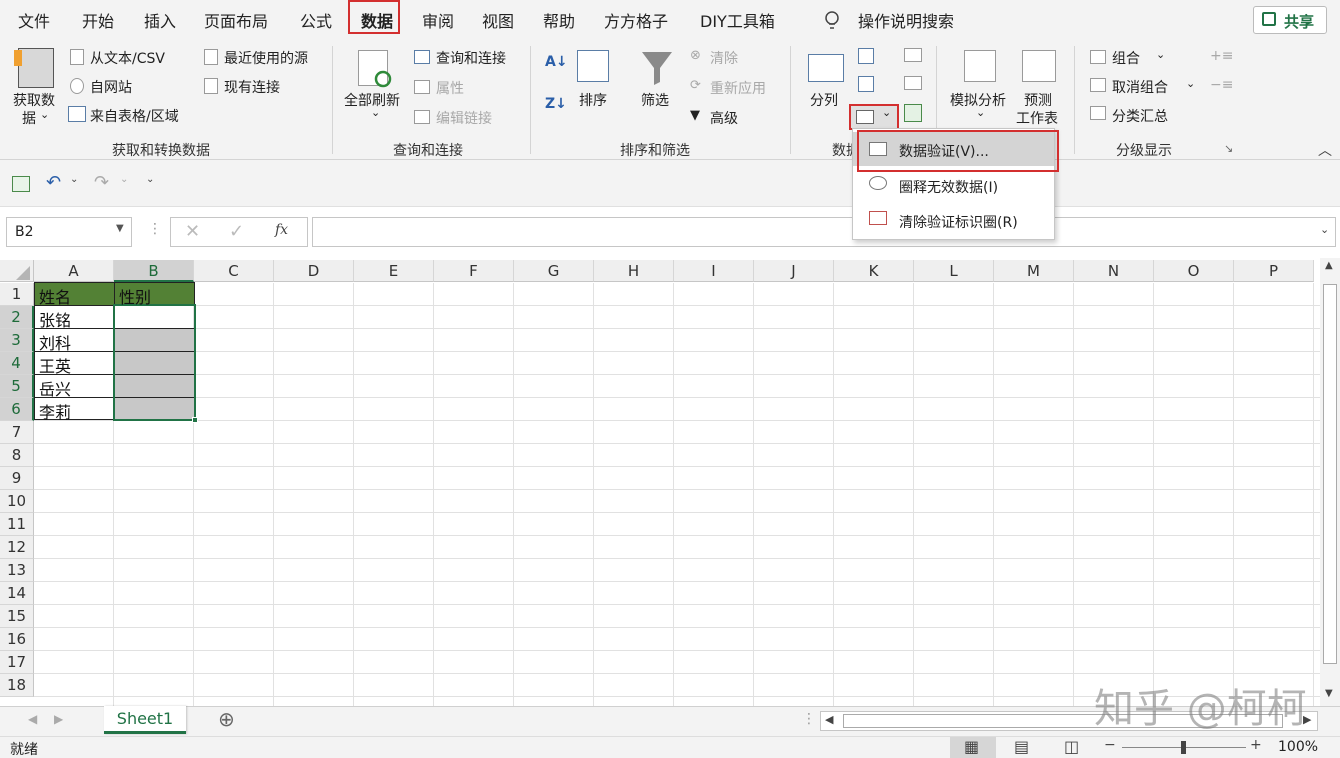 Image resolution: width=1340 pixels, height=758 pixels. I want to click on dialog-launcher-icon: ↘, so click(1228, 148).